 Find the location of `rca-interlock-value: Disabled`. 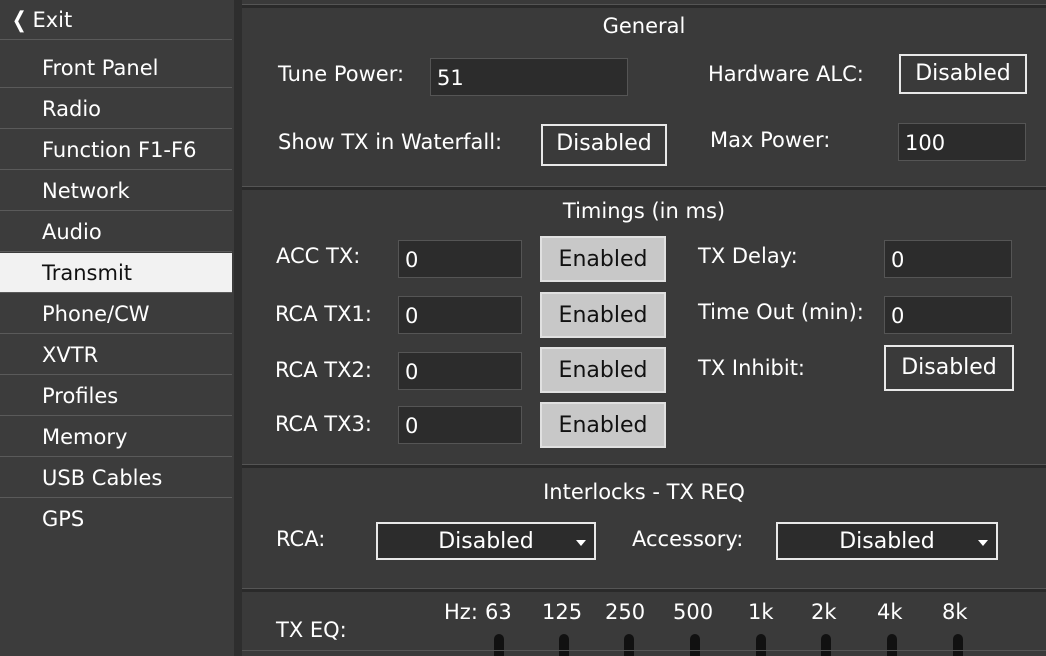

rca-interlock-value: Disabled is located at coordinates (486, 541).